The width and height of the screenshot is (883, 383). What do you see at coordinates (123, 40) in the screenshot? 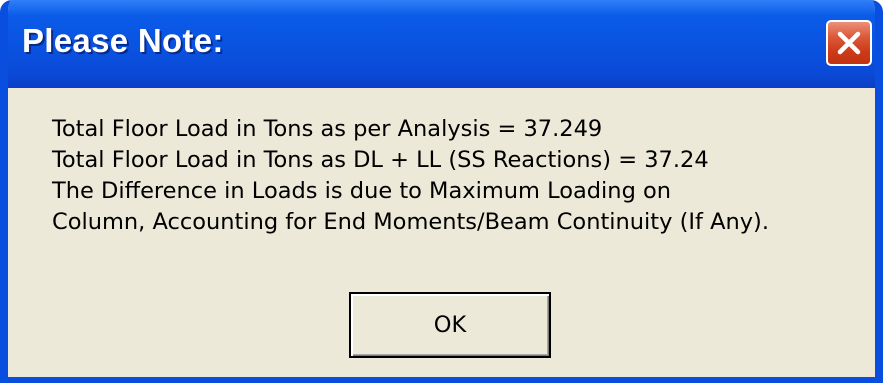
I see `dialog-title: Please Note:` at bounding box center [123, 40].